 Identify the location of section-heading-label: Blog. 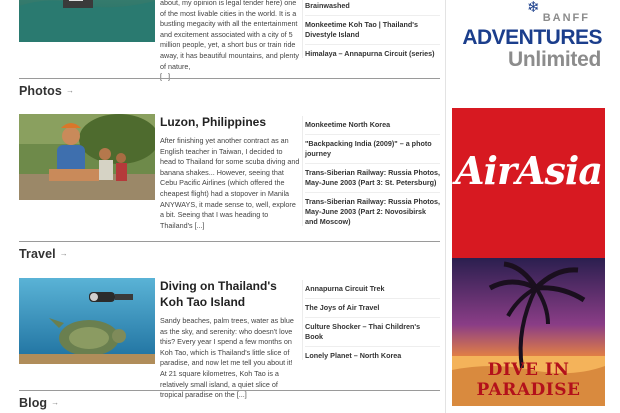
(33, 403).